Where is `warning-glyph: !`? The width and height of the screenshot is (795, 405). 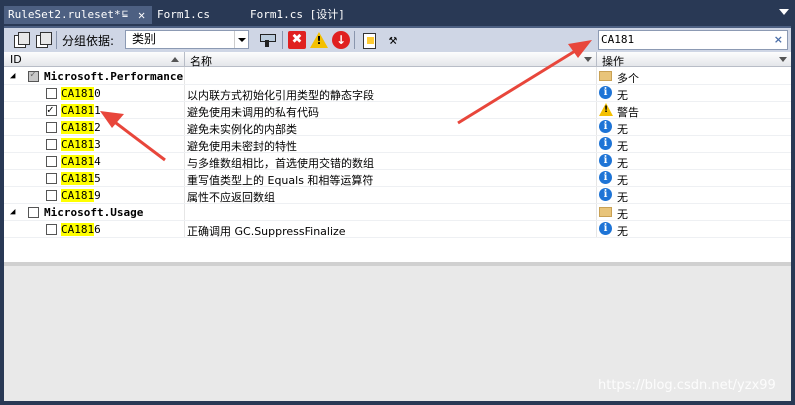
warning-glyph: ! is located at coordinates (606, 110).